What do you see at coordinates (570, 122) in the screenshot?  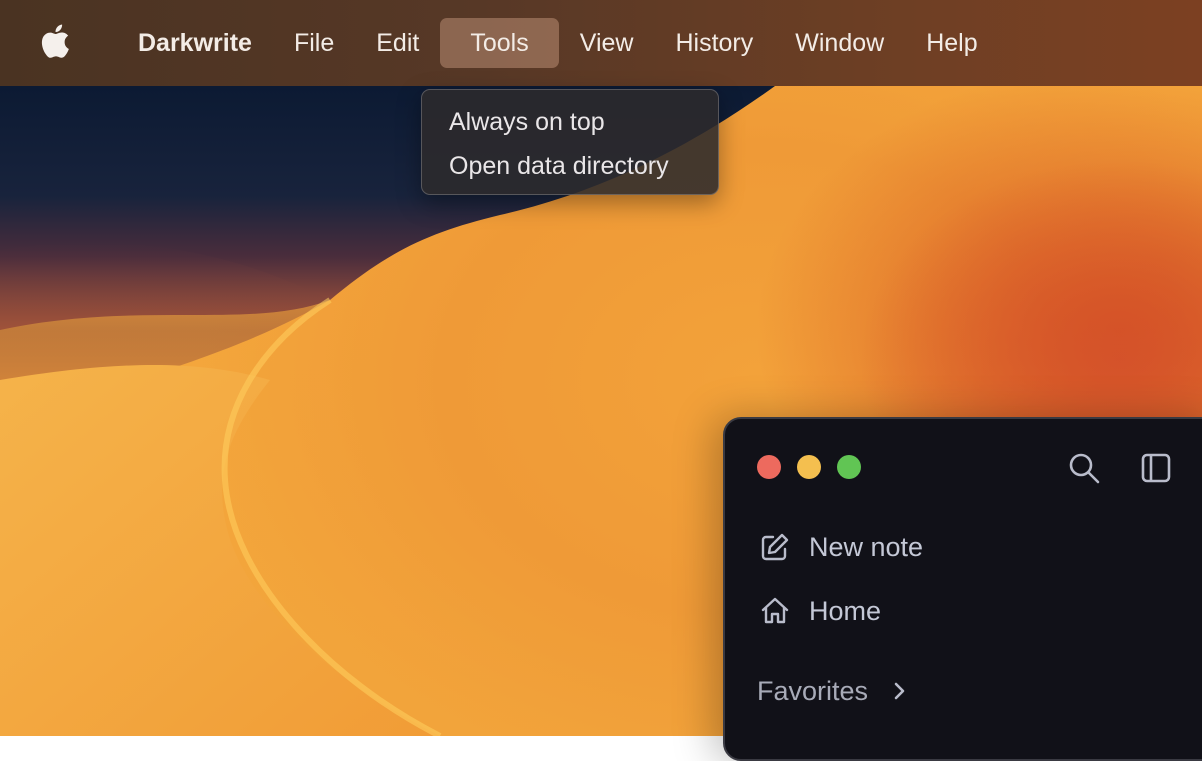 I see `menu-item-always-on-top: Always on top` at bounding box center [570, 122].